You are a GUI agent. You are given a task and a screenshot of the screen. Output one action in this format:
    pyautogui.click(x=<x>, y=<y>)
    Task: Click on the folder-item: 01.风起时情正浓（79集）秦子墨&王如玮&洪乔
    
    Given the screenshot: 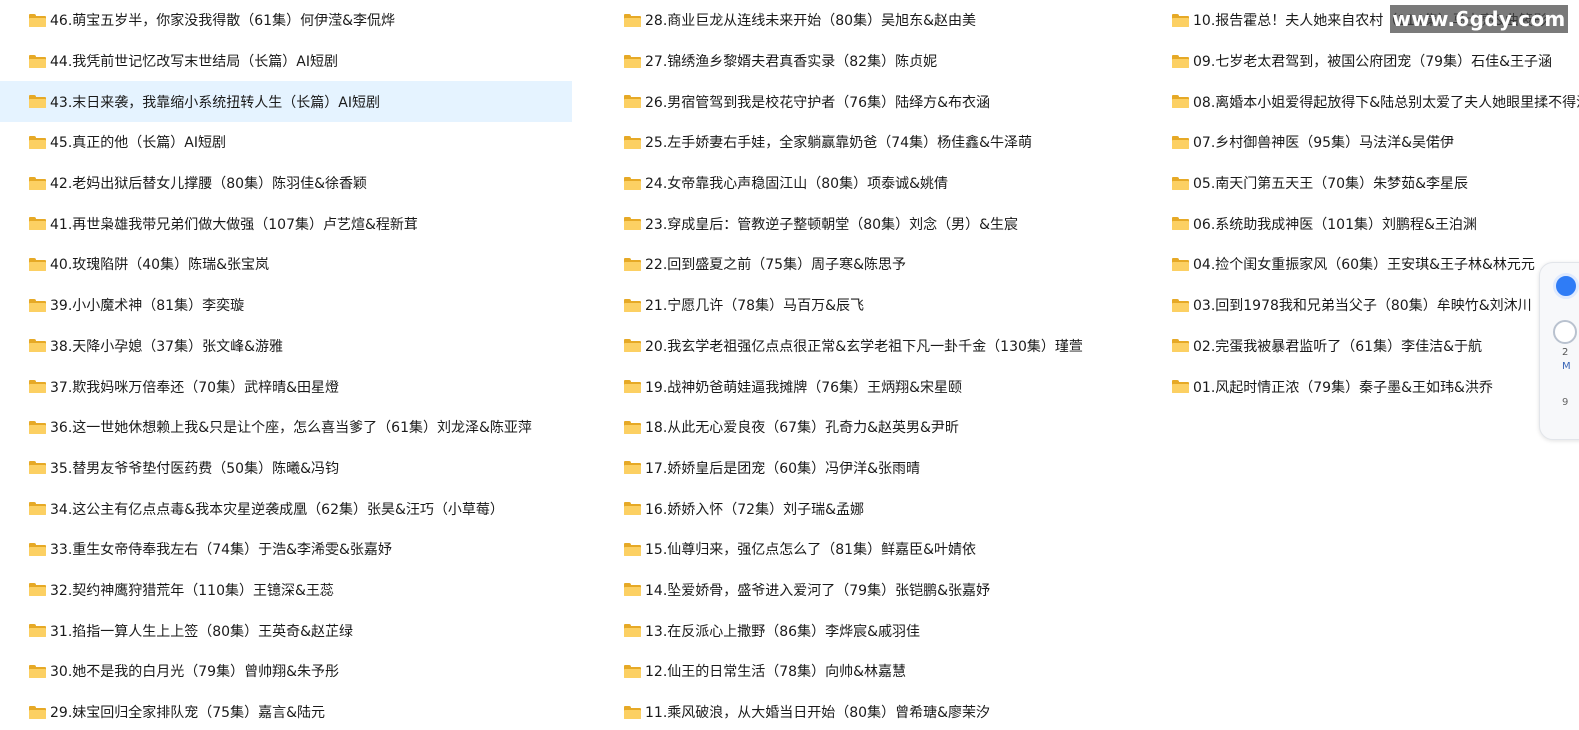 What is the action you would take?
    pyautogui.click(x=1362, y=386)
    